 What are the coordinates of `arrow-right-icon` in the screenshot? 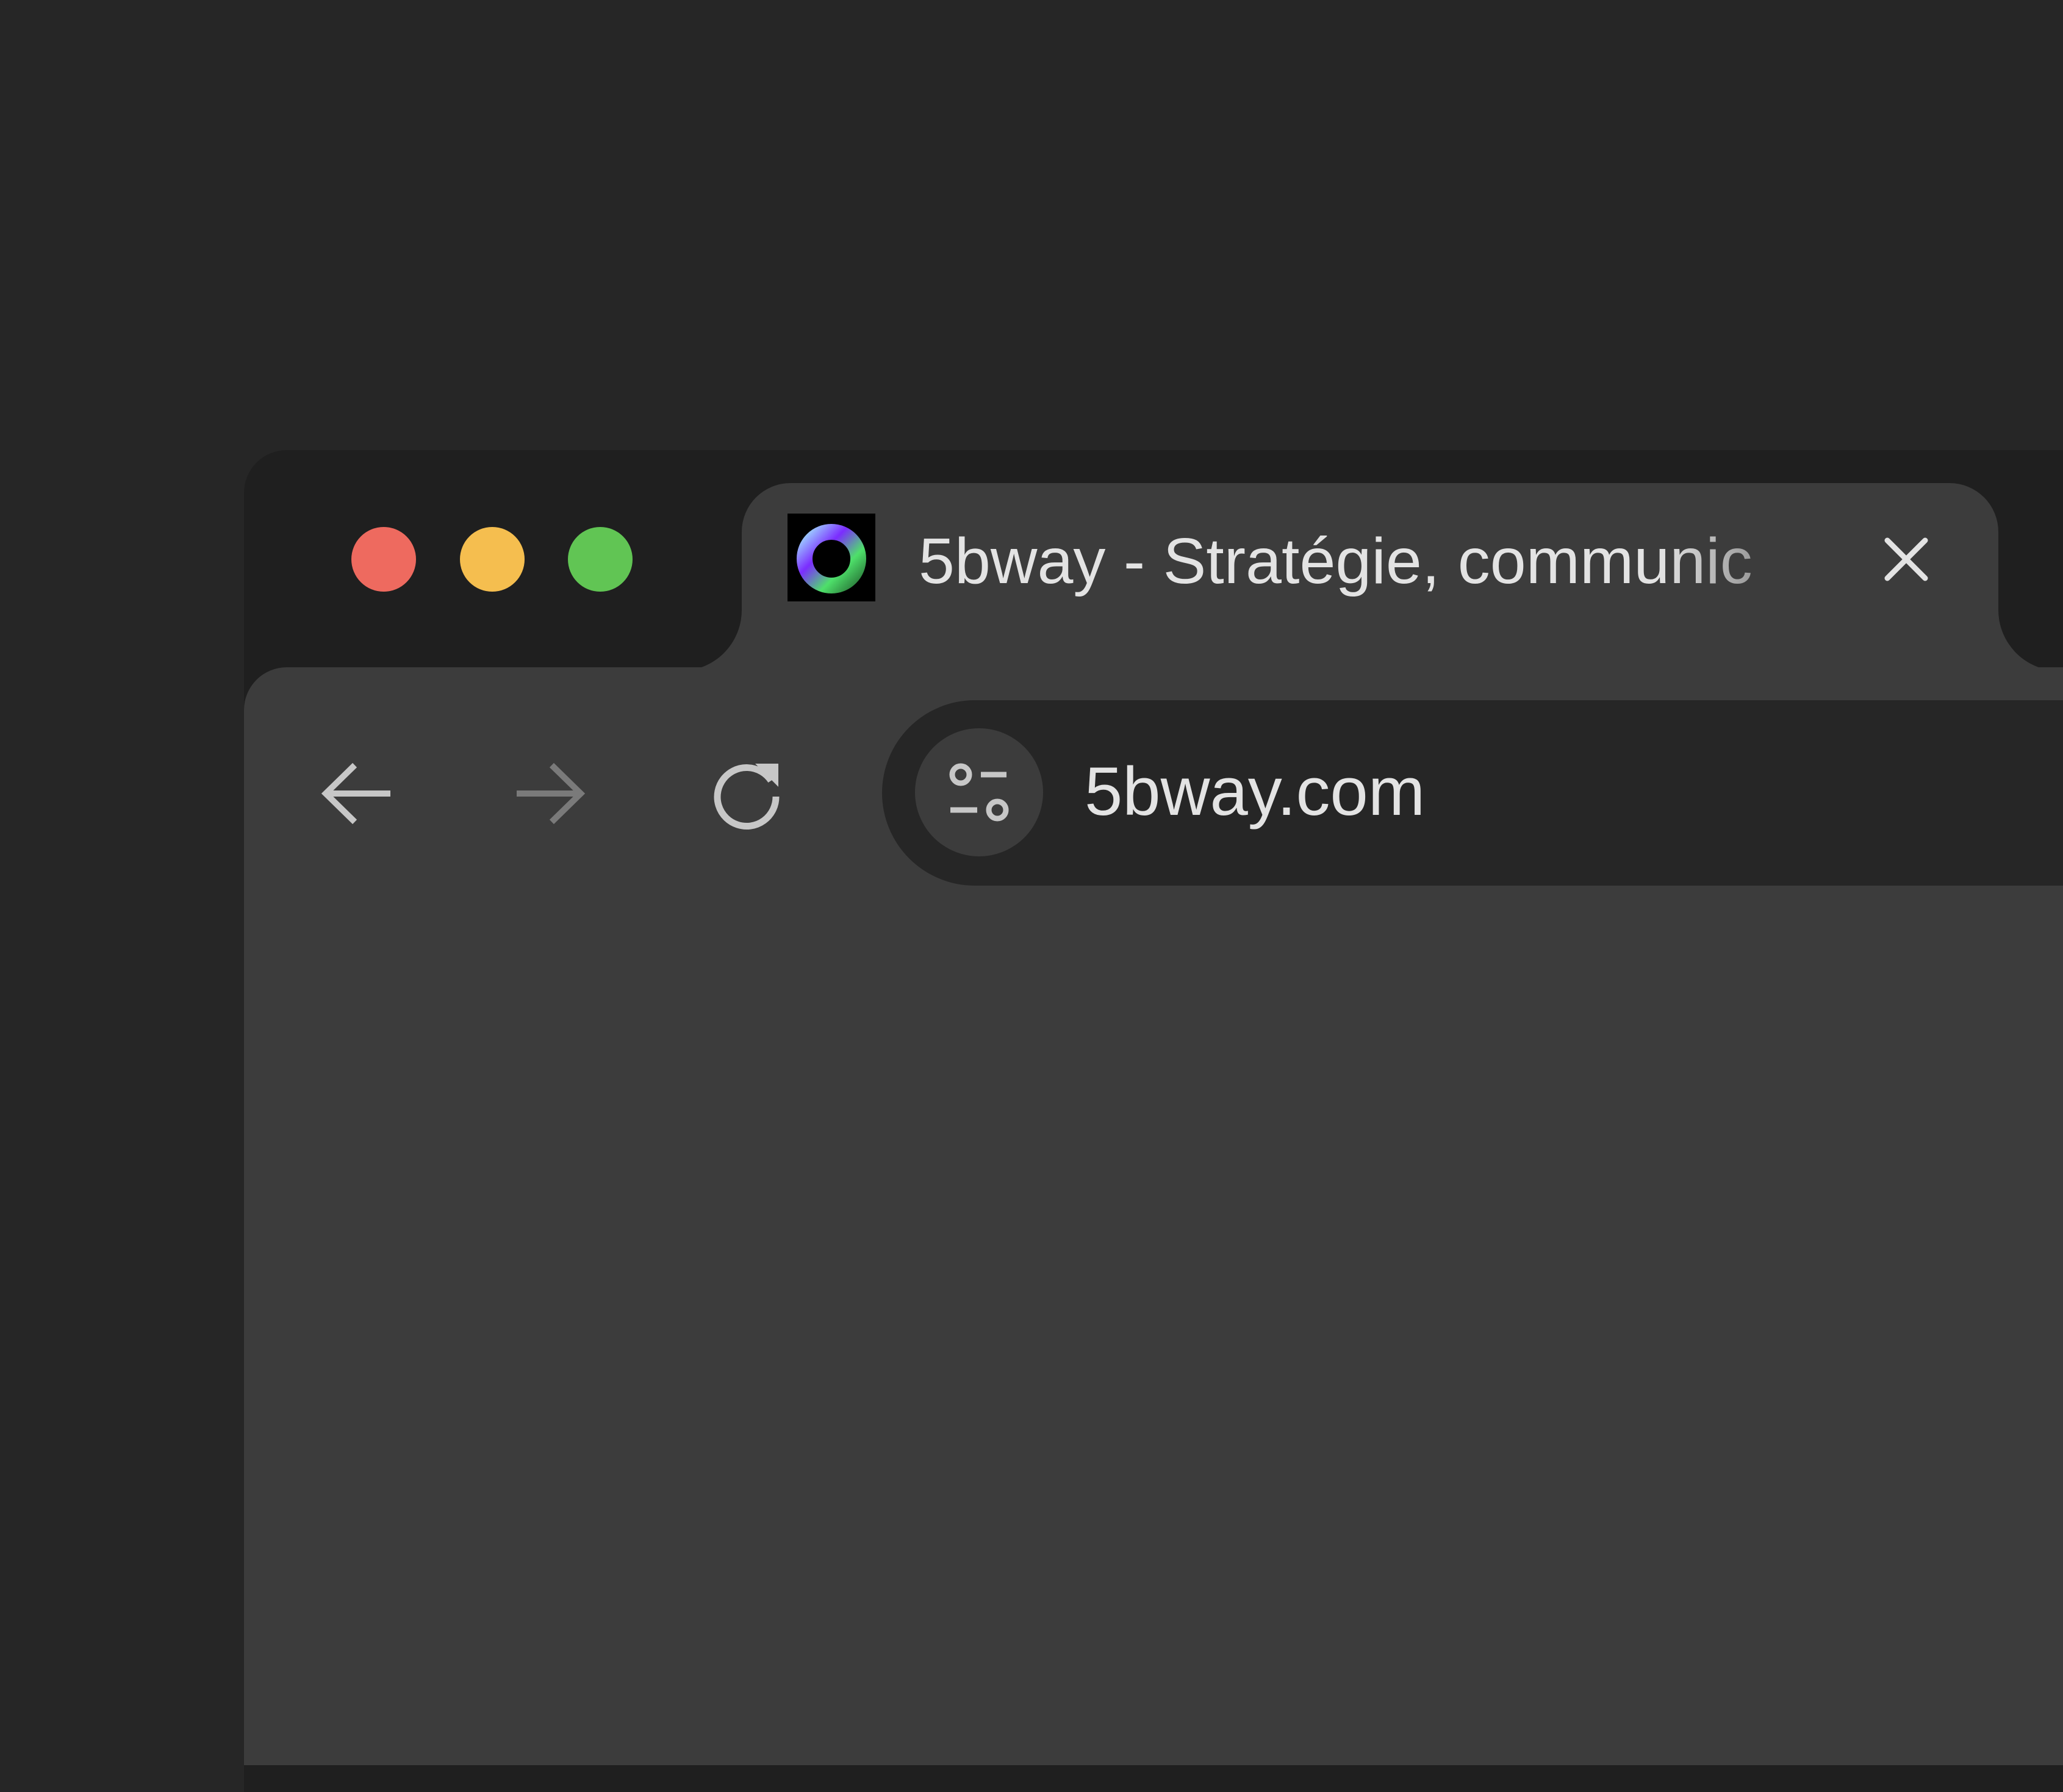 It's located at (550, 794).